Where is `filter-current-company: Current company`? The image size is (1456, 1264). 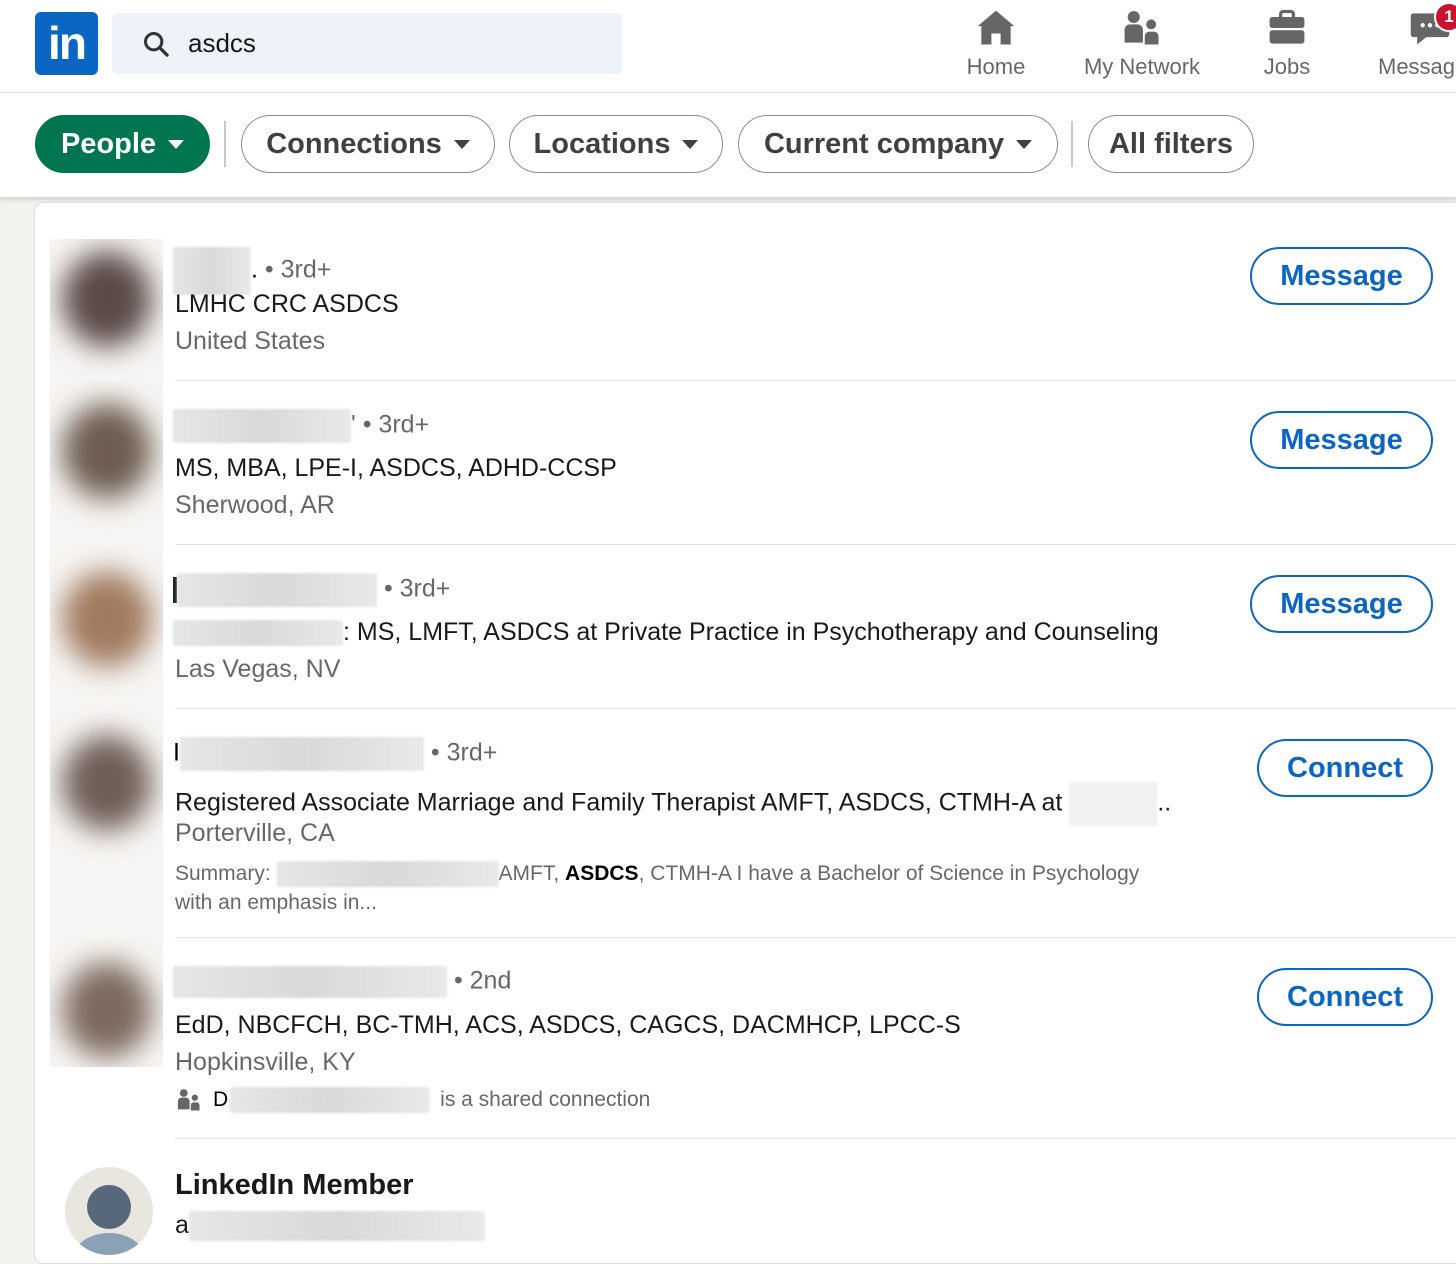
filter-current-company: Current company is located at coordinates (898, 144).